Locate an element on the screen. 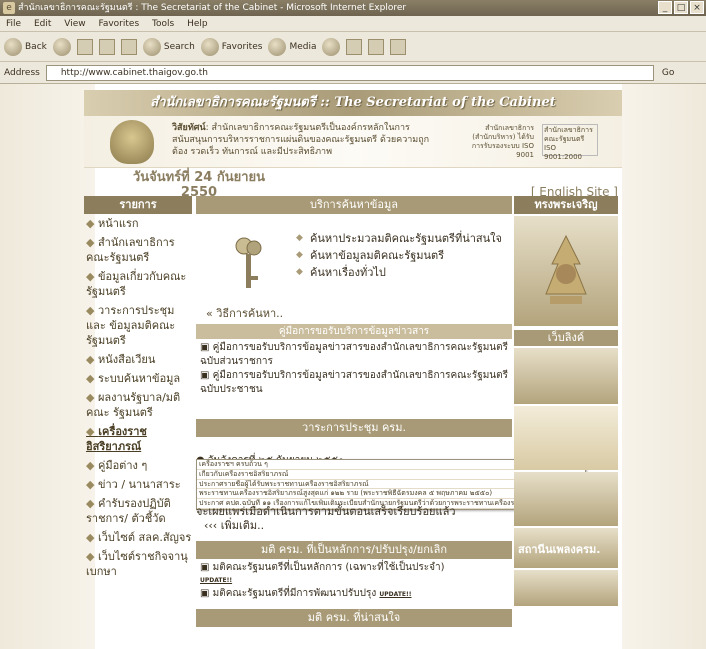 The image size is (706, 649). address-input: http://www.cabinet.thaigov.go.th is located at coordinates (349, 72).